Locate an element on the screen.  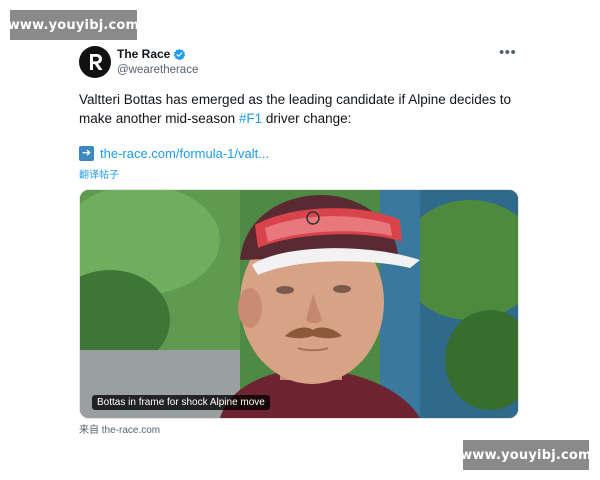
translate-post-button: 翻译帖子 is located at coordinates (99, 173).